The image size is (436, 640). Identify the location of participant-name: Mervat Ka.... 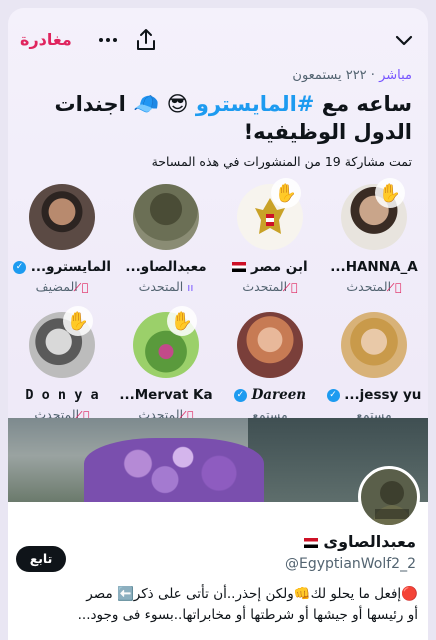
(166, 395).